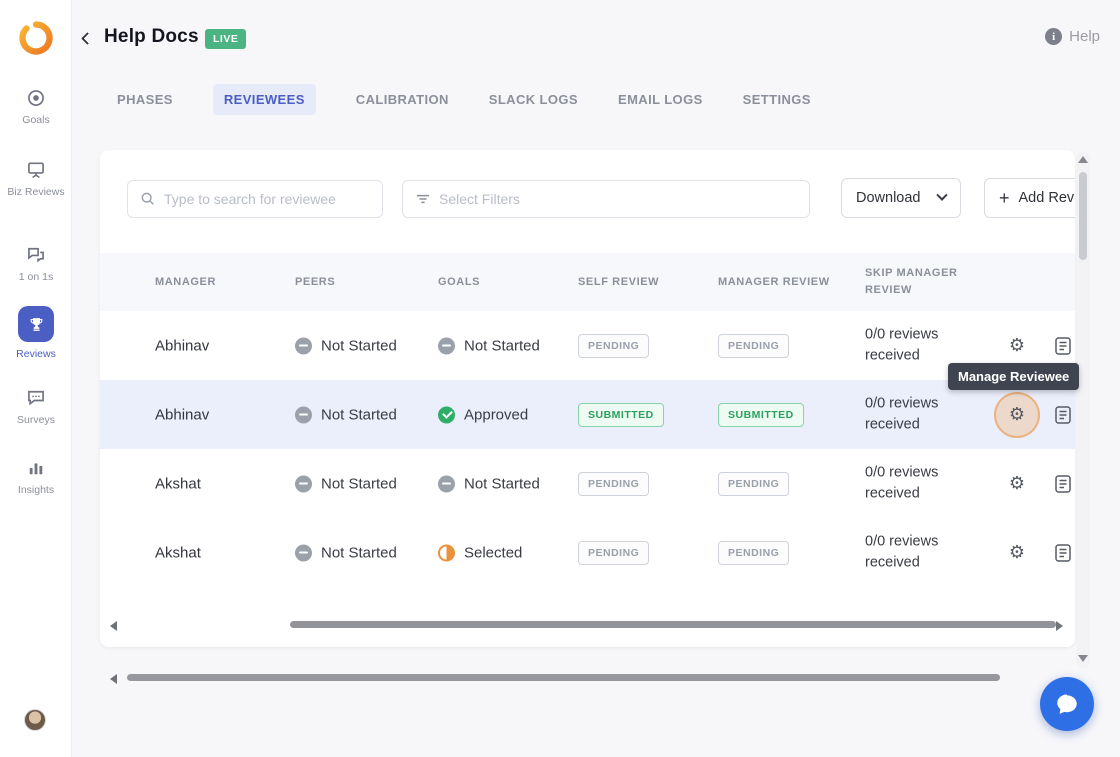  I want to click on gear-icon, so click(1017, 552).